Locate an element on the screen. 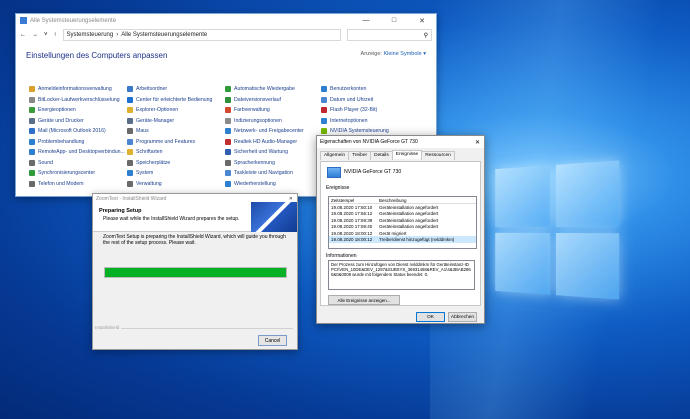  control-panel-item: Problembehandlung is located at coordinates (78, 142).